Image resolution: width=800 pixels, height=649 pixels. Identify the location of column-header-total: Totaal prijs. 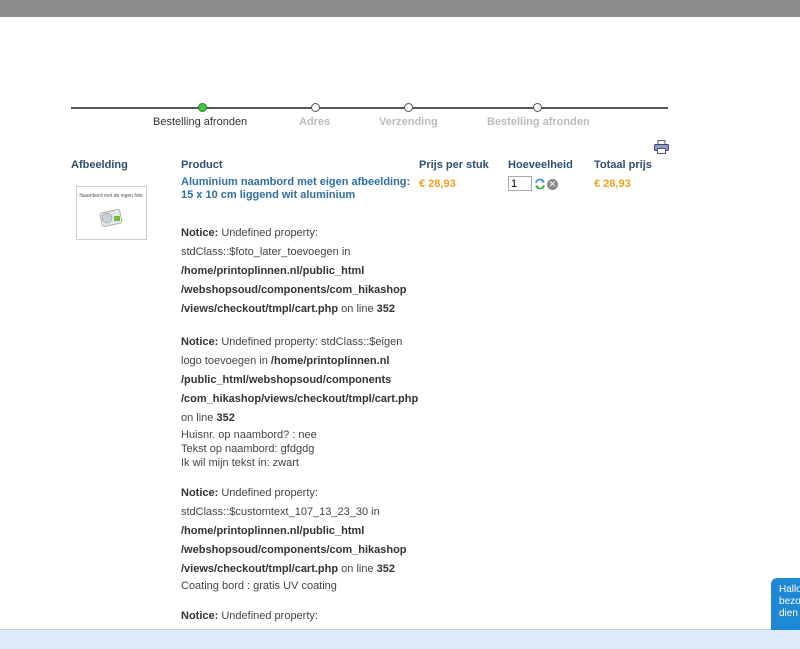
(623, 165).